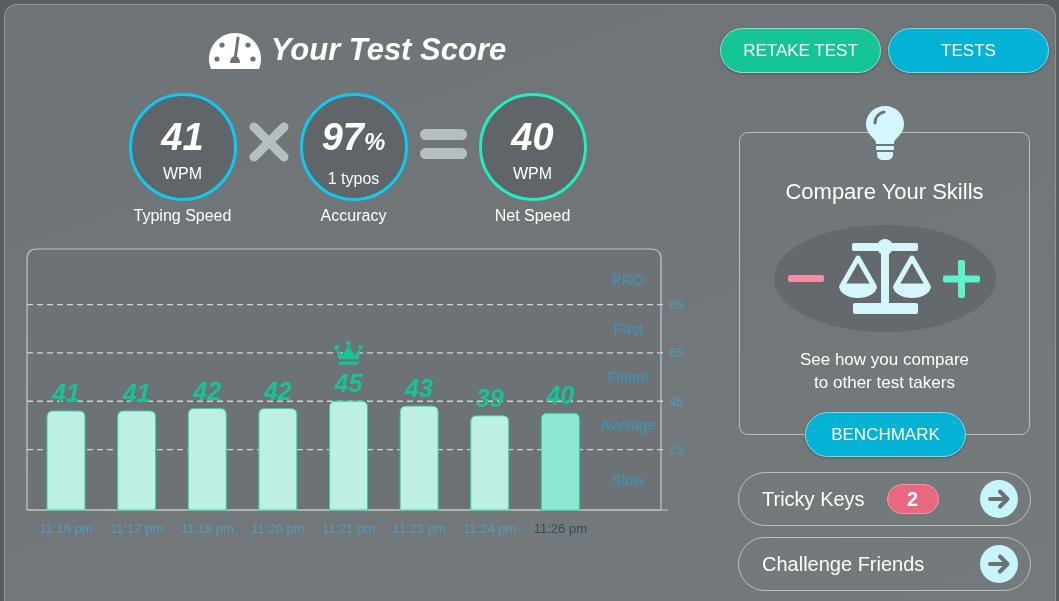 This screenshot has width=1059, height=601. Describe the element at coordinates (885, 434) in the screenshot. I see `benchmark-button: BENCHMARK` at that location.